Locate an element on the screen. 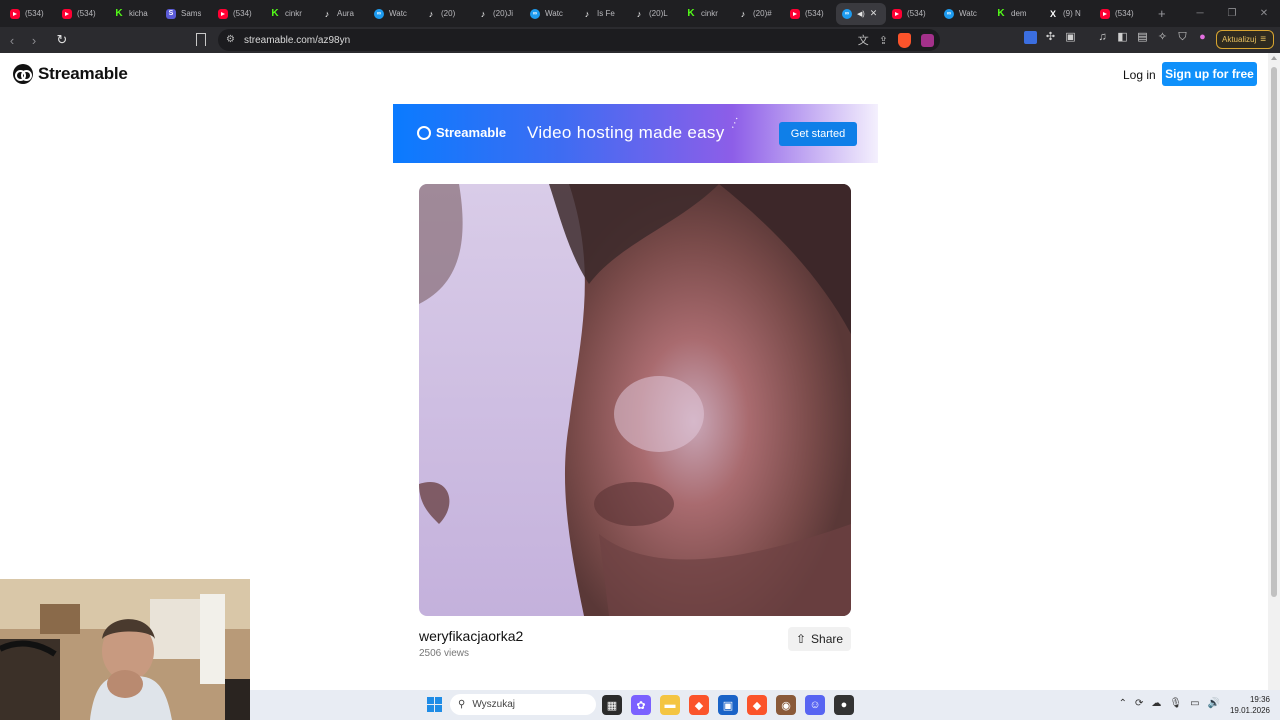 This screenshot has height=720, width=1280. start-button is located at coordinates (434, 704).